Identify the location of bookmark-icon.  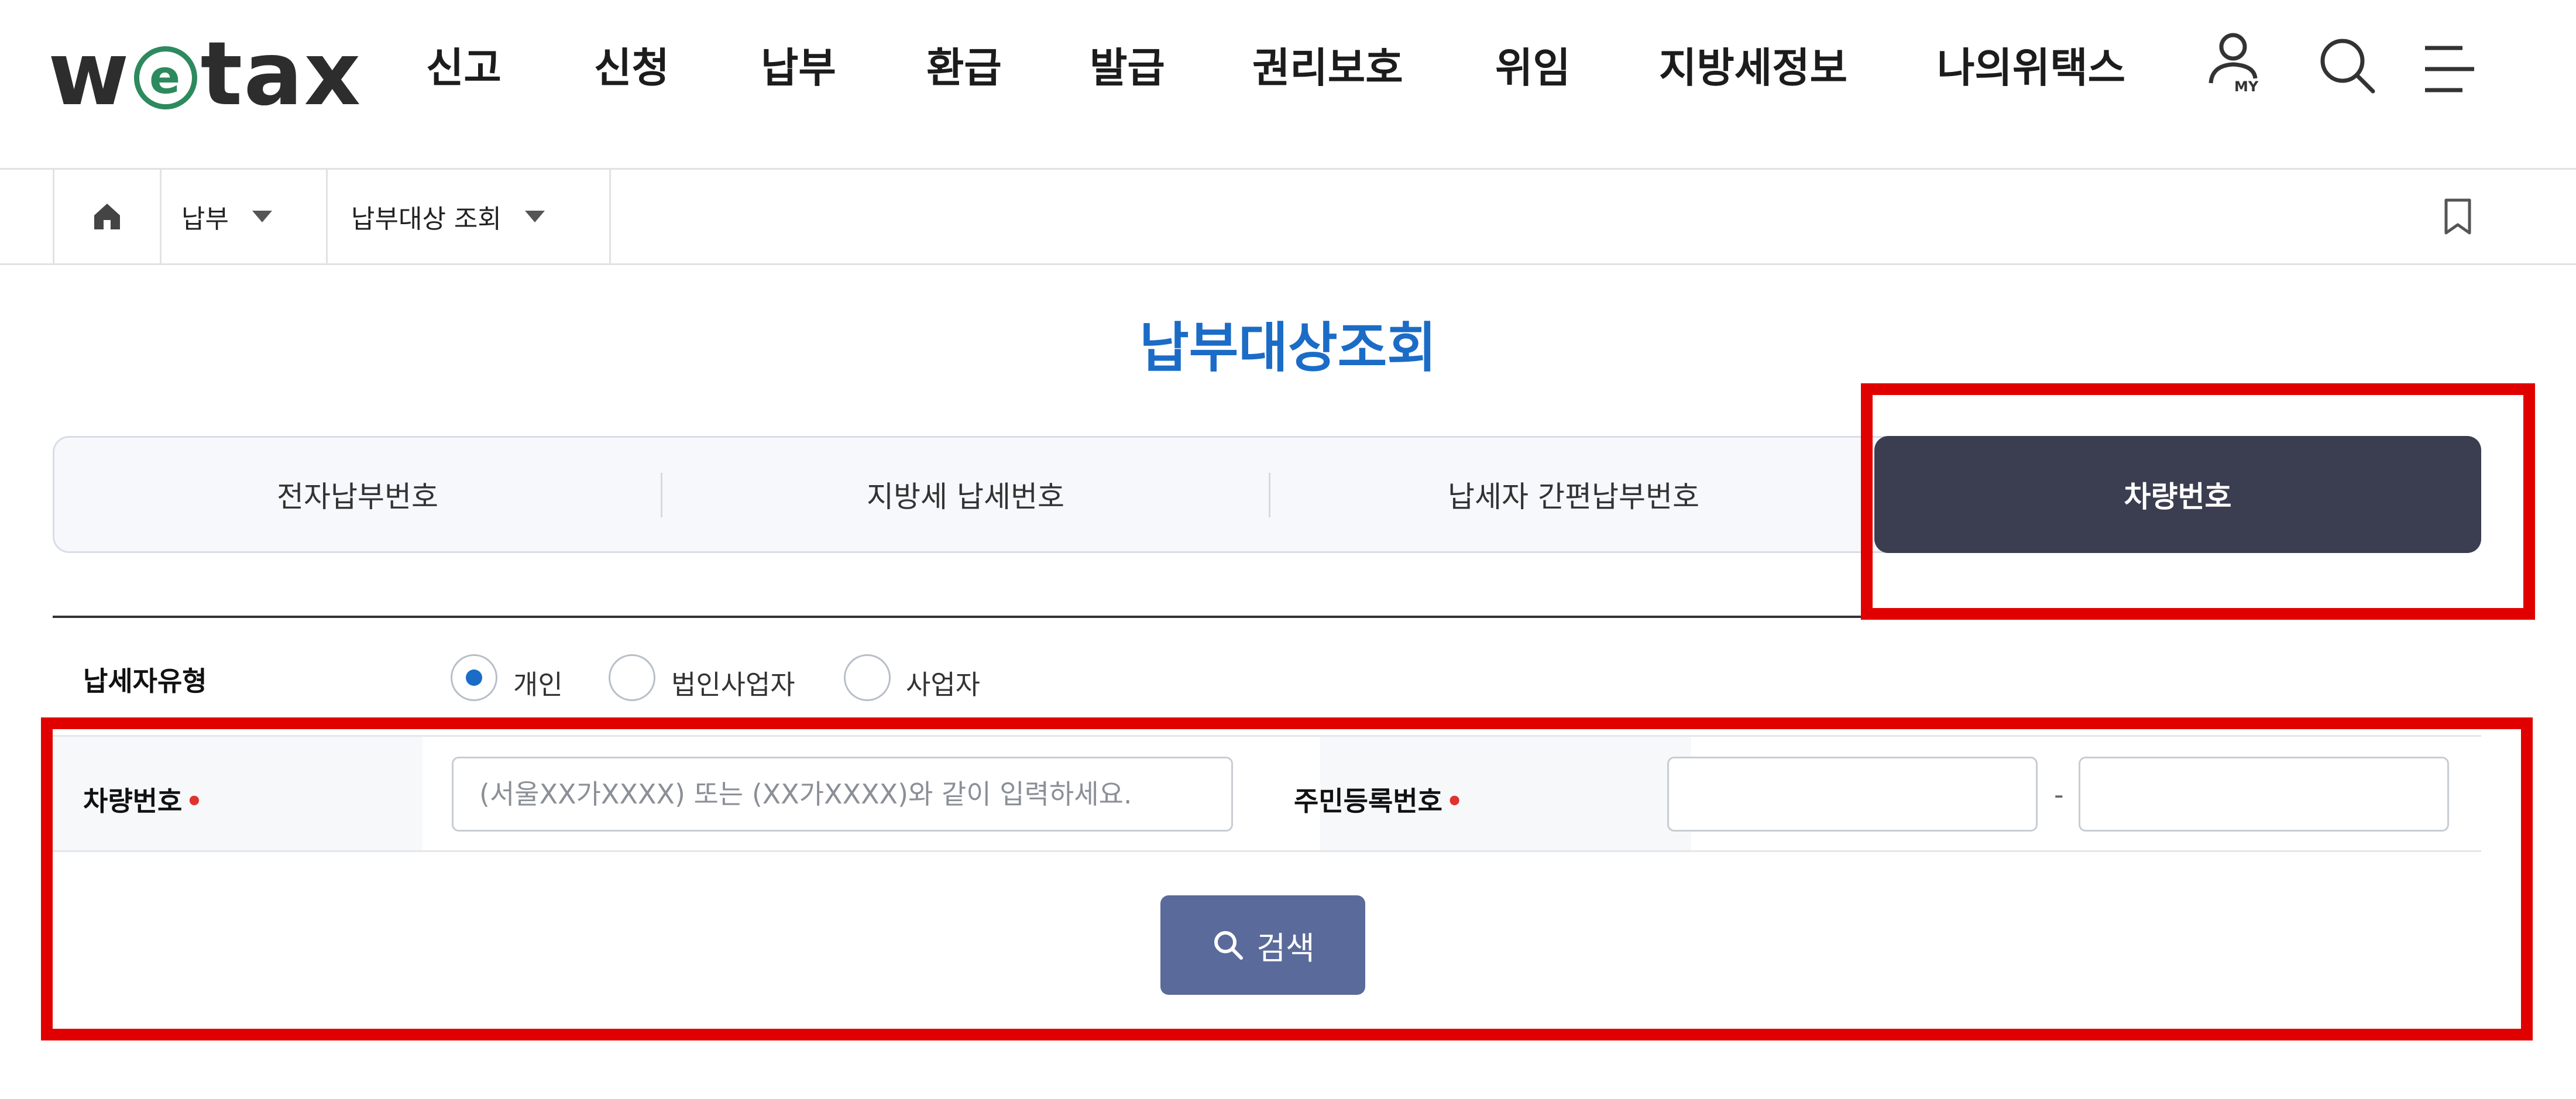
(2457, 216).